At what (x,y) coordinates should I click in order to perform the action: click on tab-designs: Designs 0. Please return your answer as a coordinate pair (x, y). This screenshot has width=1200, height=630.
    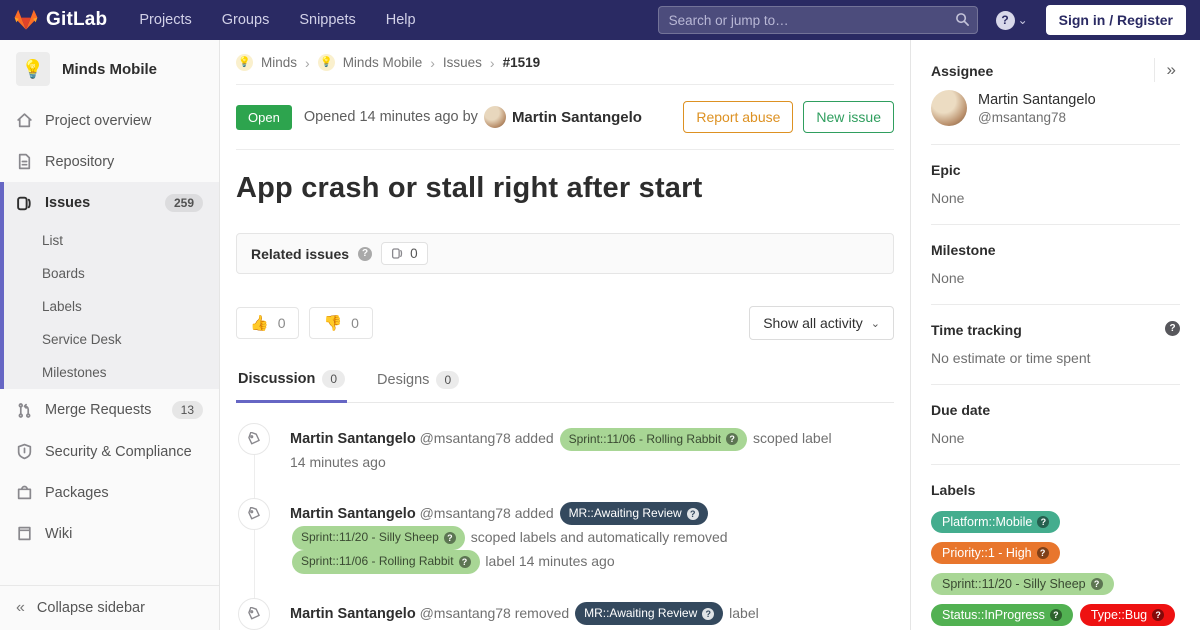
    Looking at the image, I should click on (418, 386).